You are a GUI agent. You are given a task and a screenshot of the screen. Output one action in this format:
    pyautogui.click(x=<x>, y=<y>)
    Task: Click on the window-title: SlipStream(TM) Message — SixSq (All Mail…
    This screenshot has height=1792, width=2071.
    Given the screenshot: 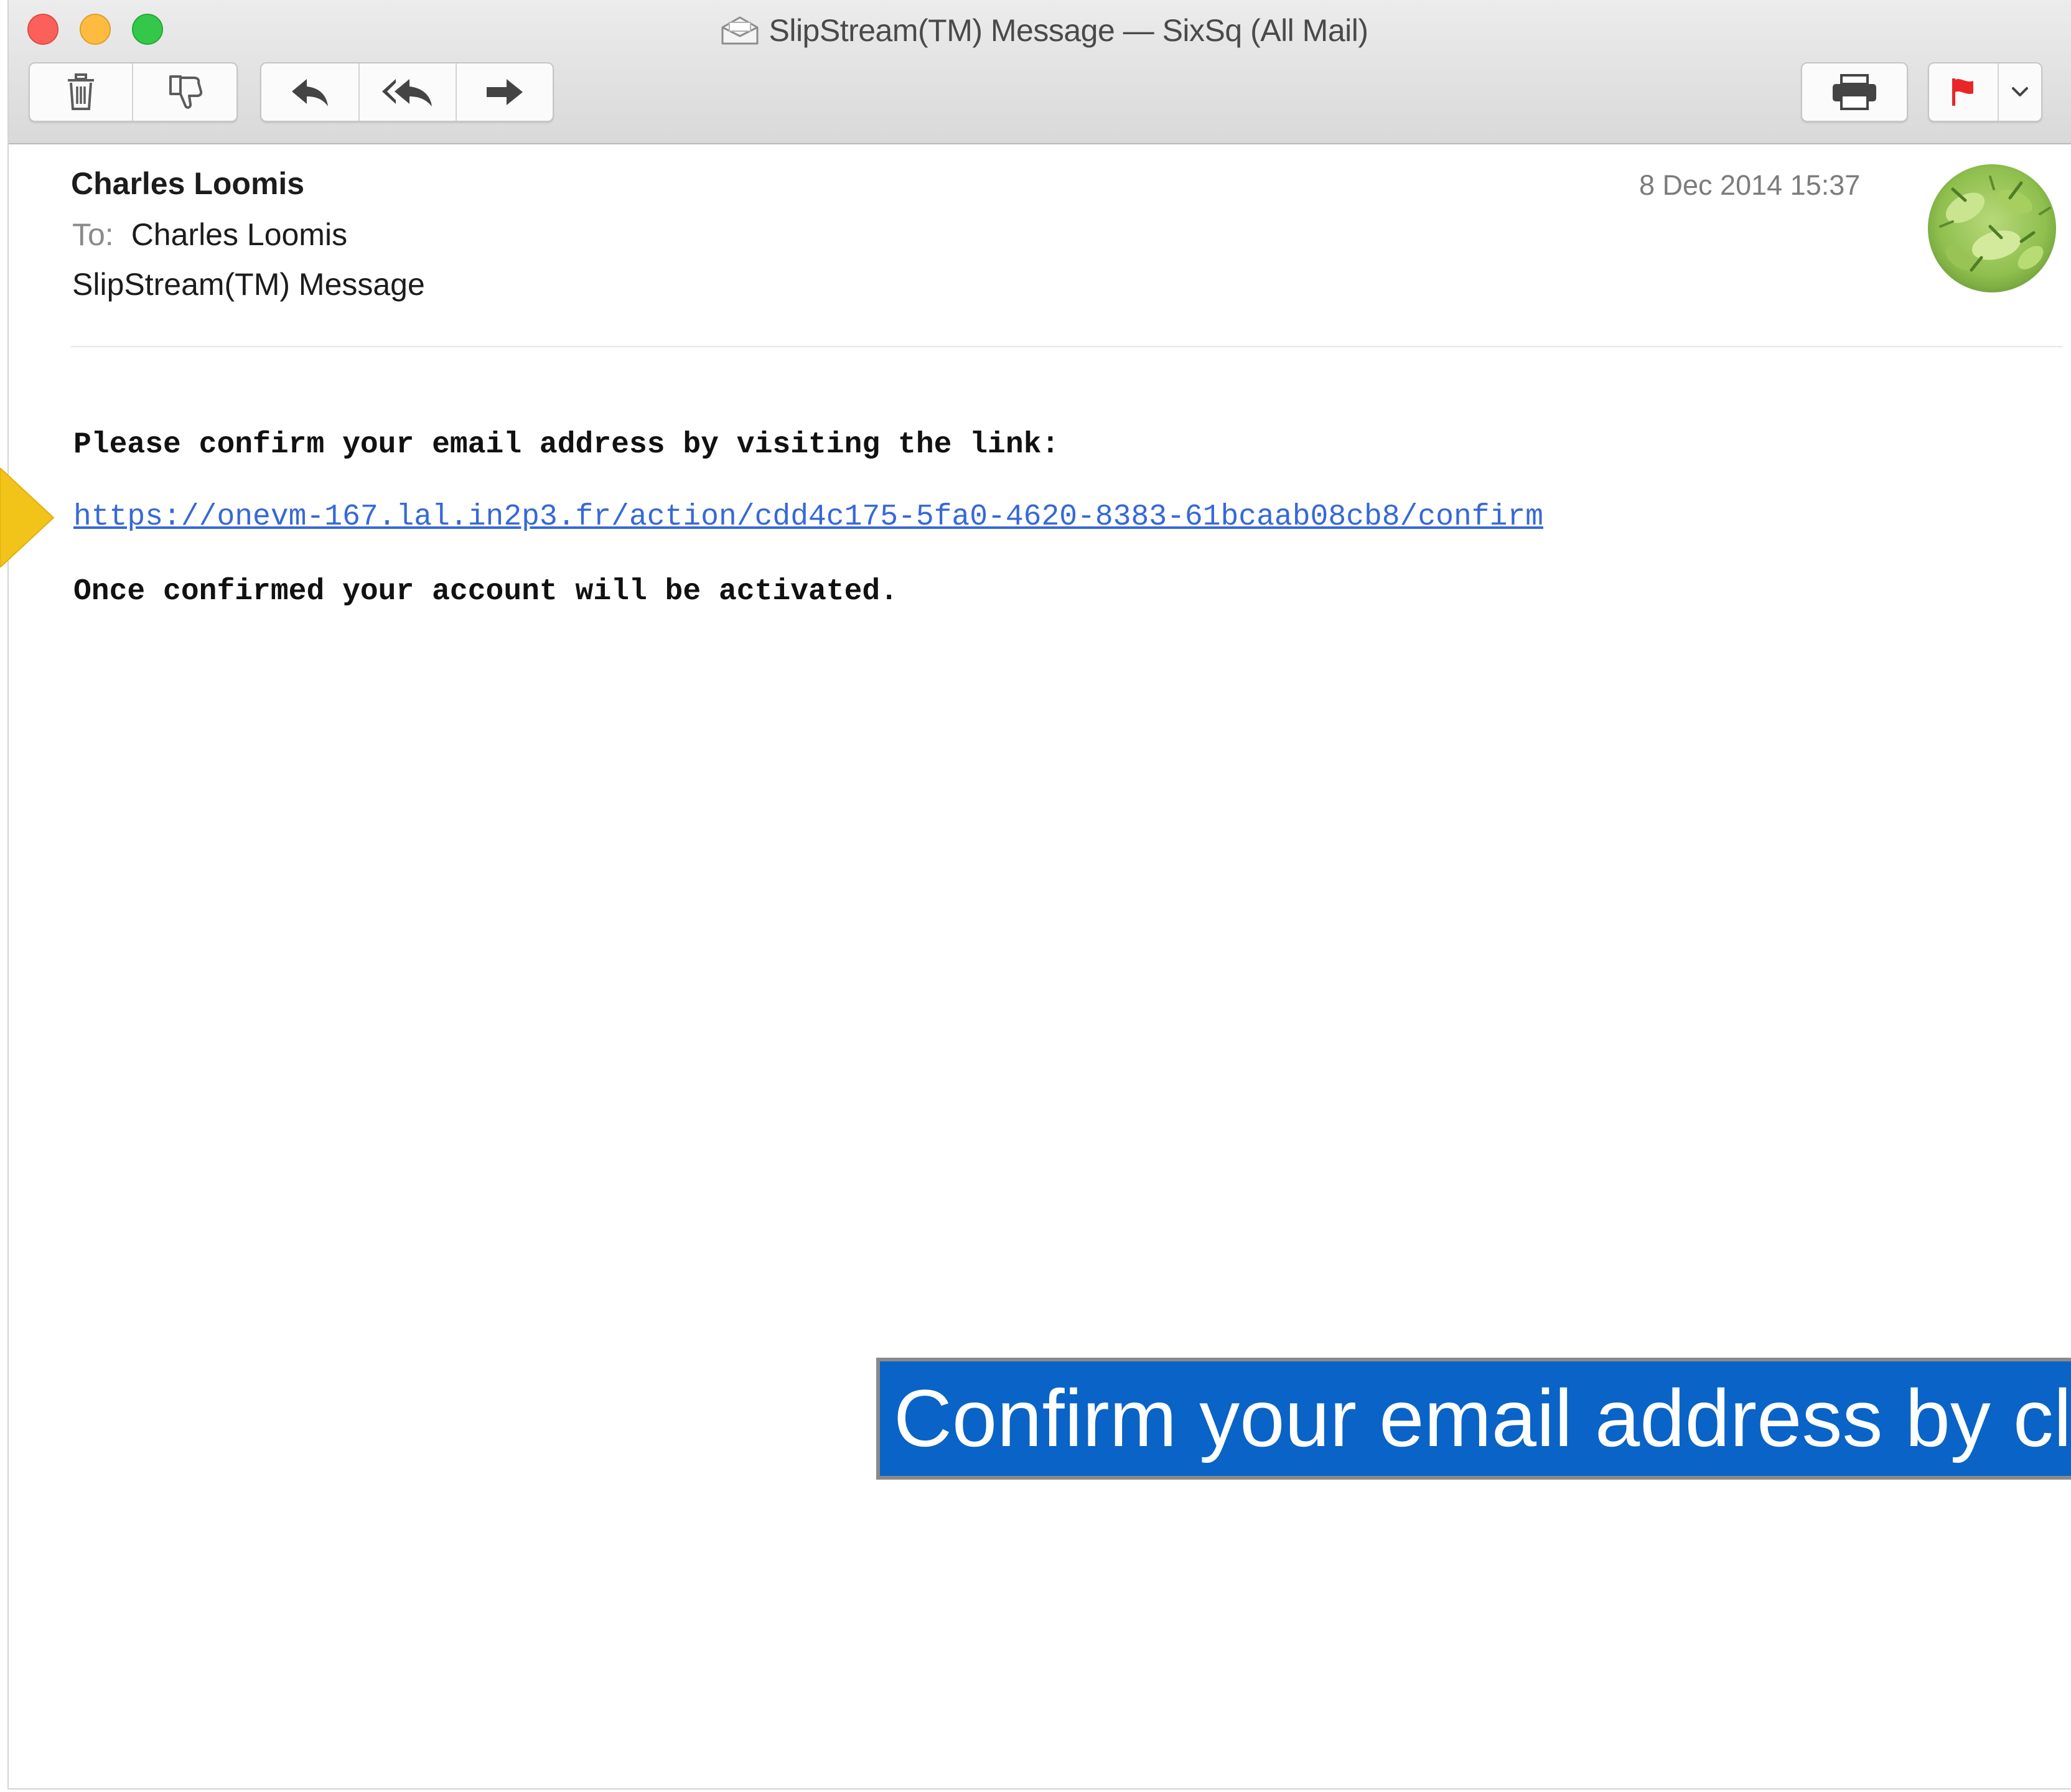 What is the action you would take?
    pyautogui.click(x=1068, y=31)
    